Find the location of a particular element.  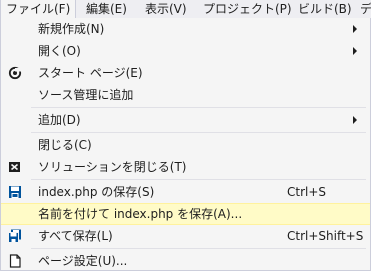

menu-bar: ファイル(F) 編集(E) 表示(V) プロジェクト(P) ビルド(B) デ is located at coordinates (185, 9).